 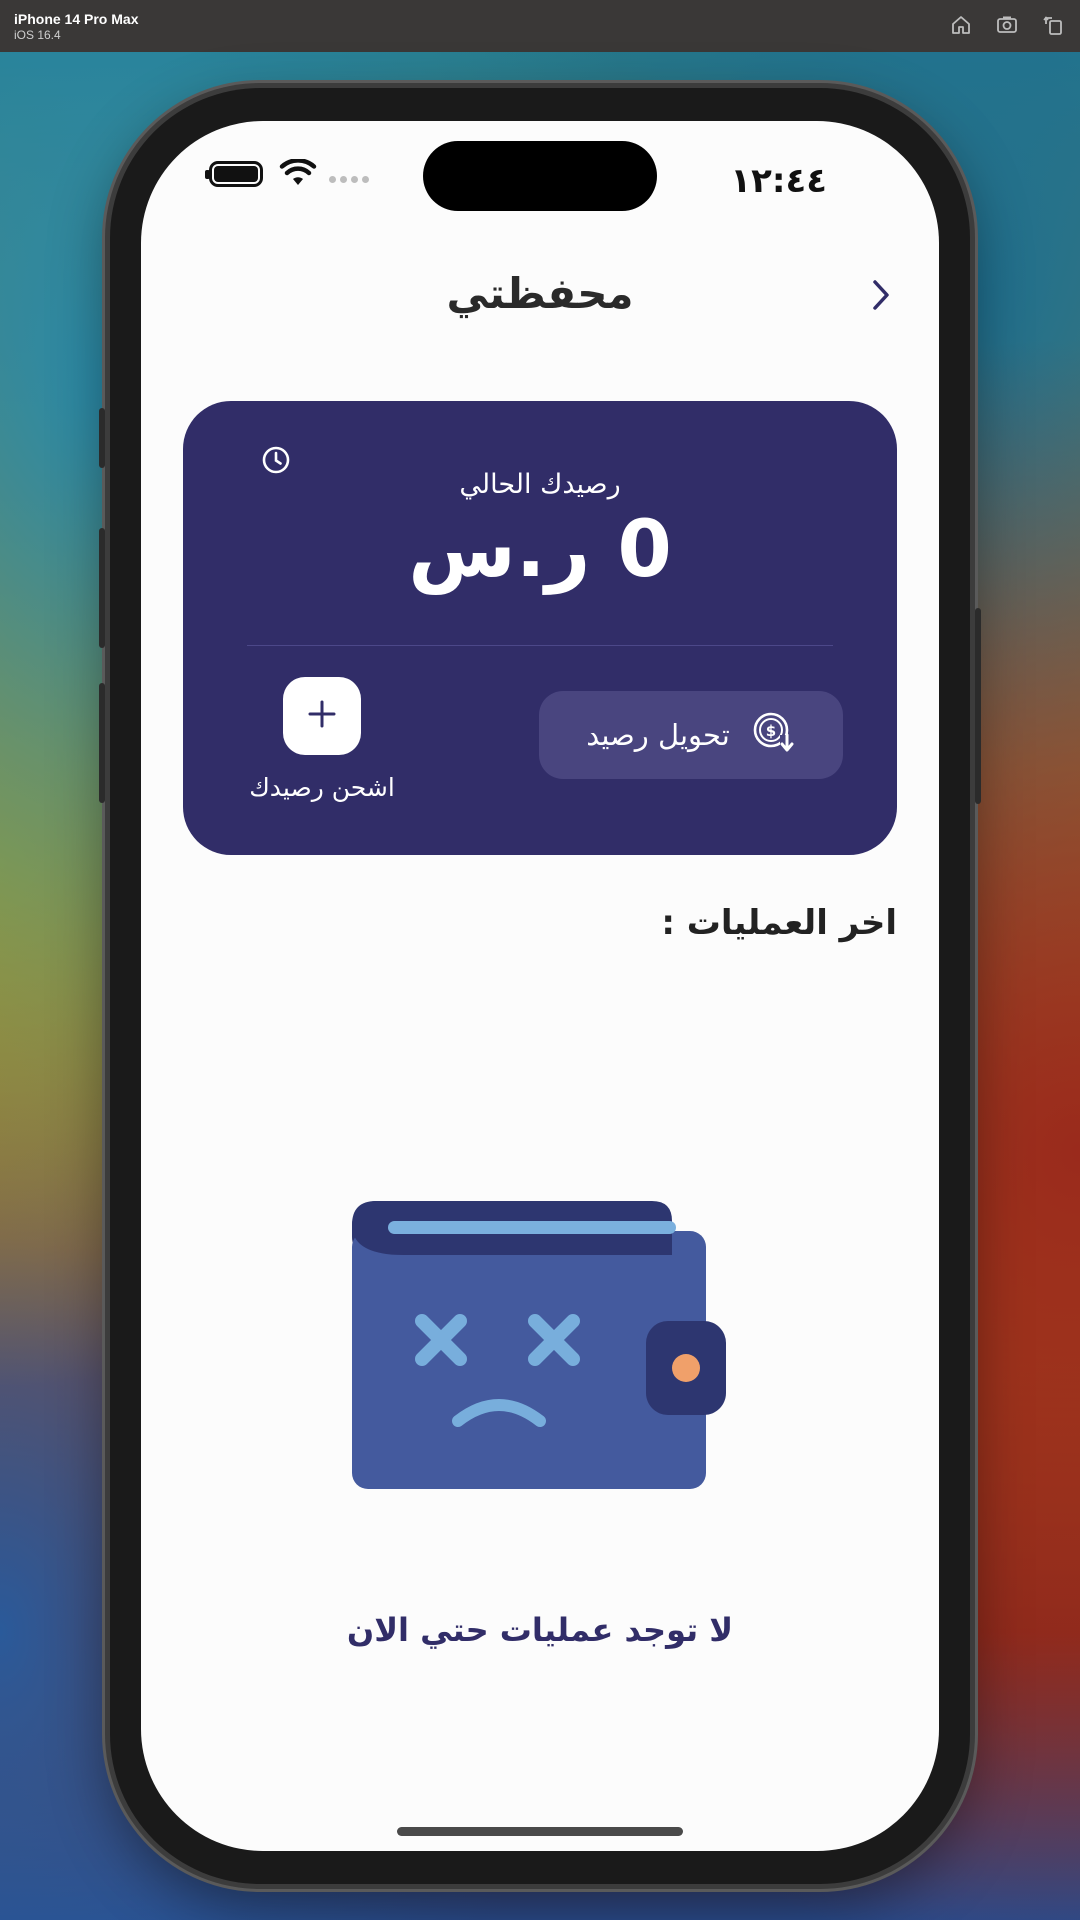 I want to click on card-divider, so click(x=540, y=645).